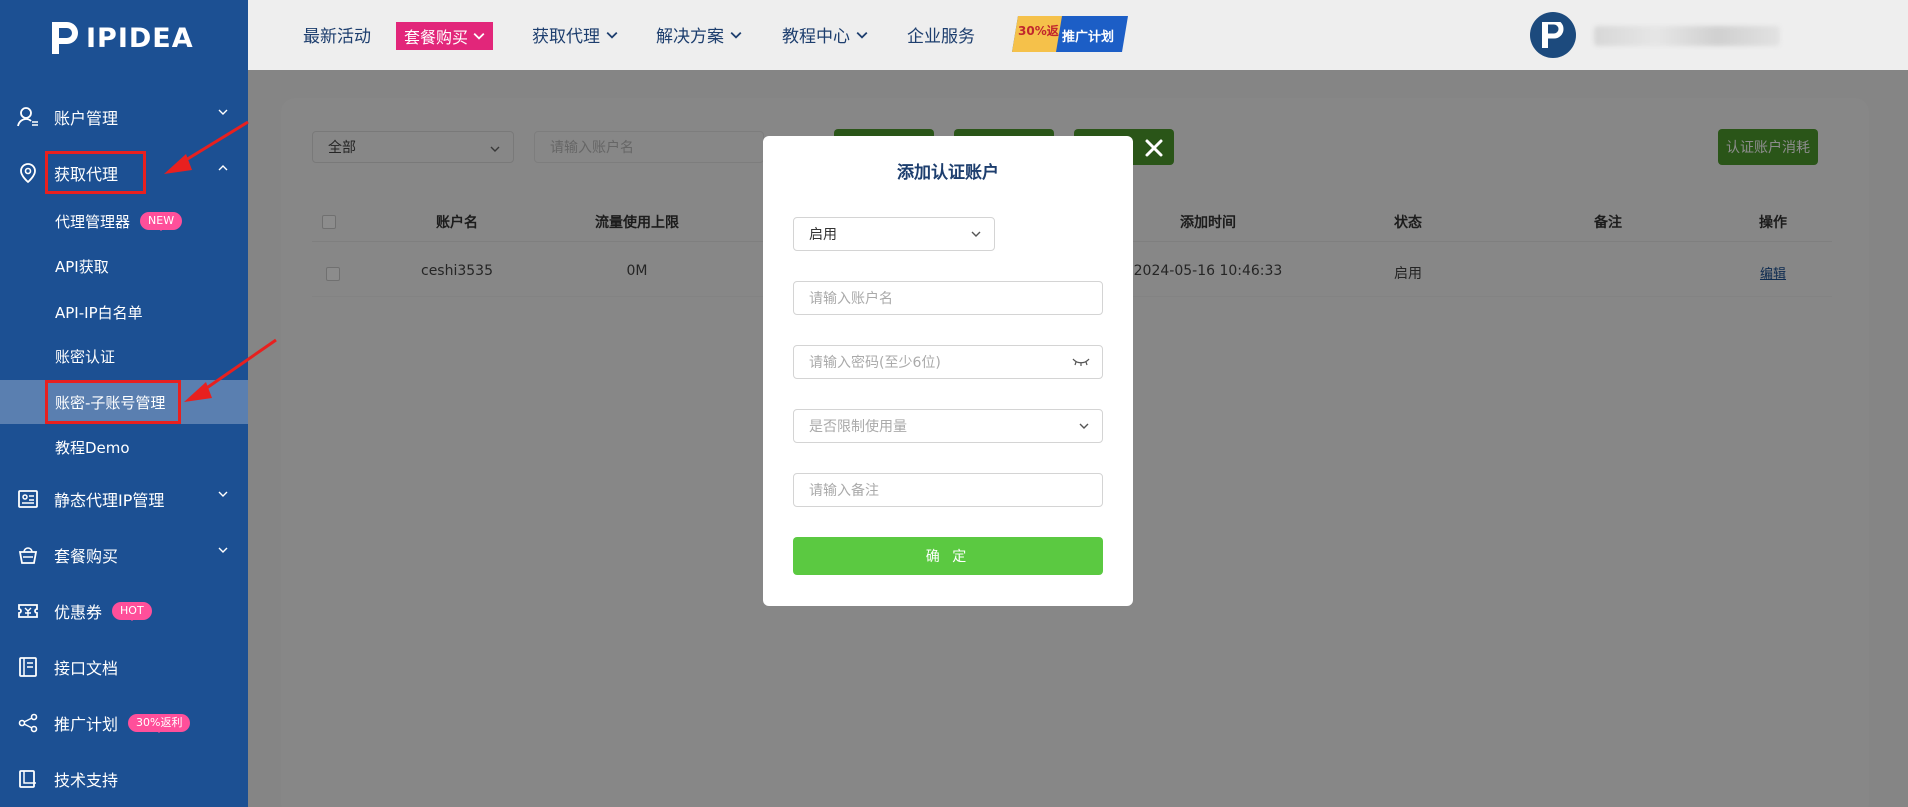 The height and width of the screenshot is (807, 1908). What do you see at coordinates (124, 667) in the screenshot?
I see `sidebar-item-api-docs: 接口文档` at bounding box center [124, 667].